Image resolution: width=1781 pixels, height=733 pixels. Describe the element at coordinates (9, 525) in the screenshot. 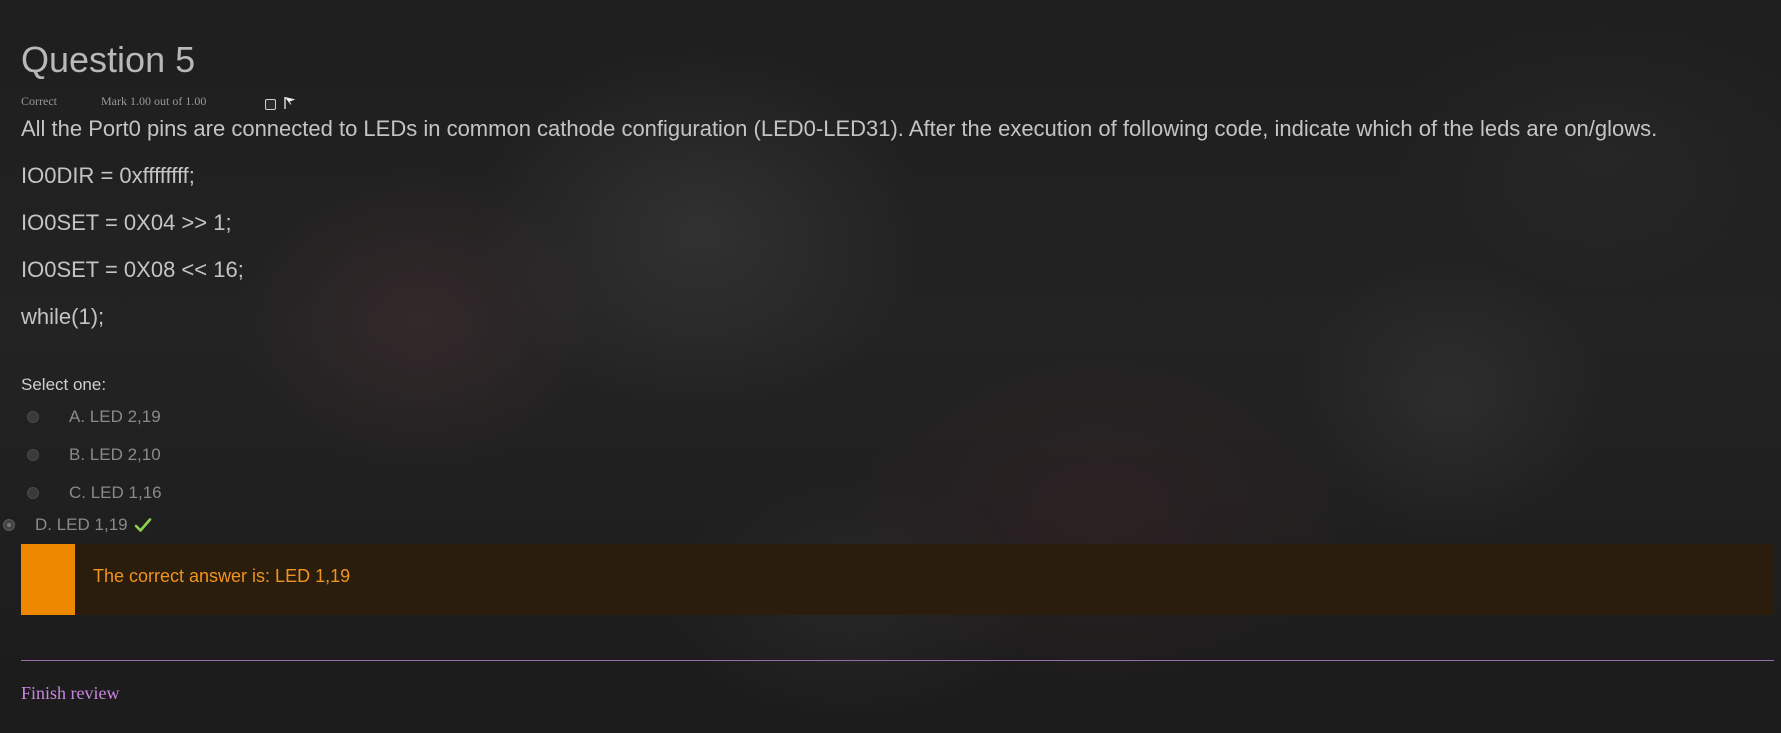

I see `radio-button-selected` at that location.